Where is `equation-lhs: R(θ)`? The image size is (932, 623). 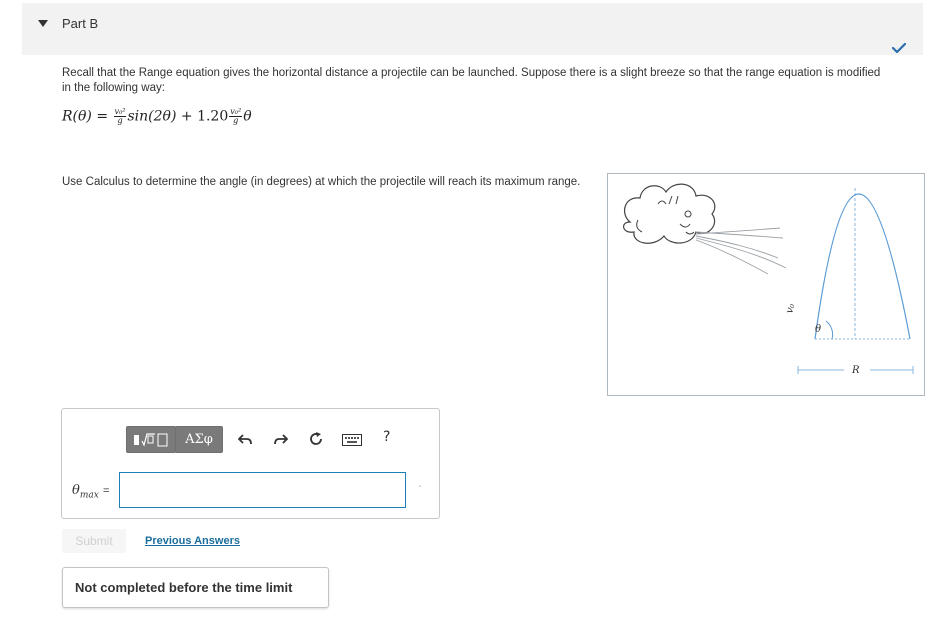 equation-lhs: R(θ) is located at coordinates (77, 116).